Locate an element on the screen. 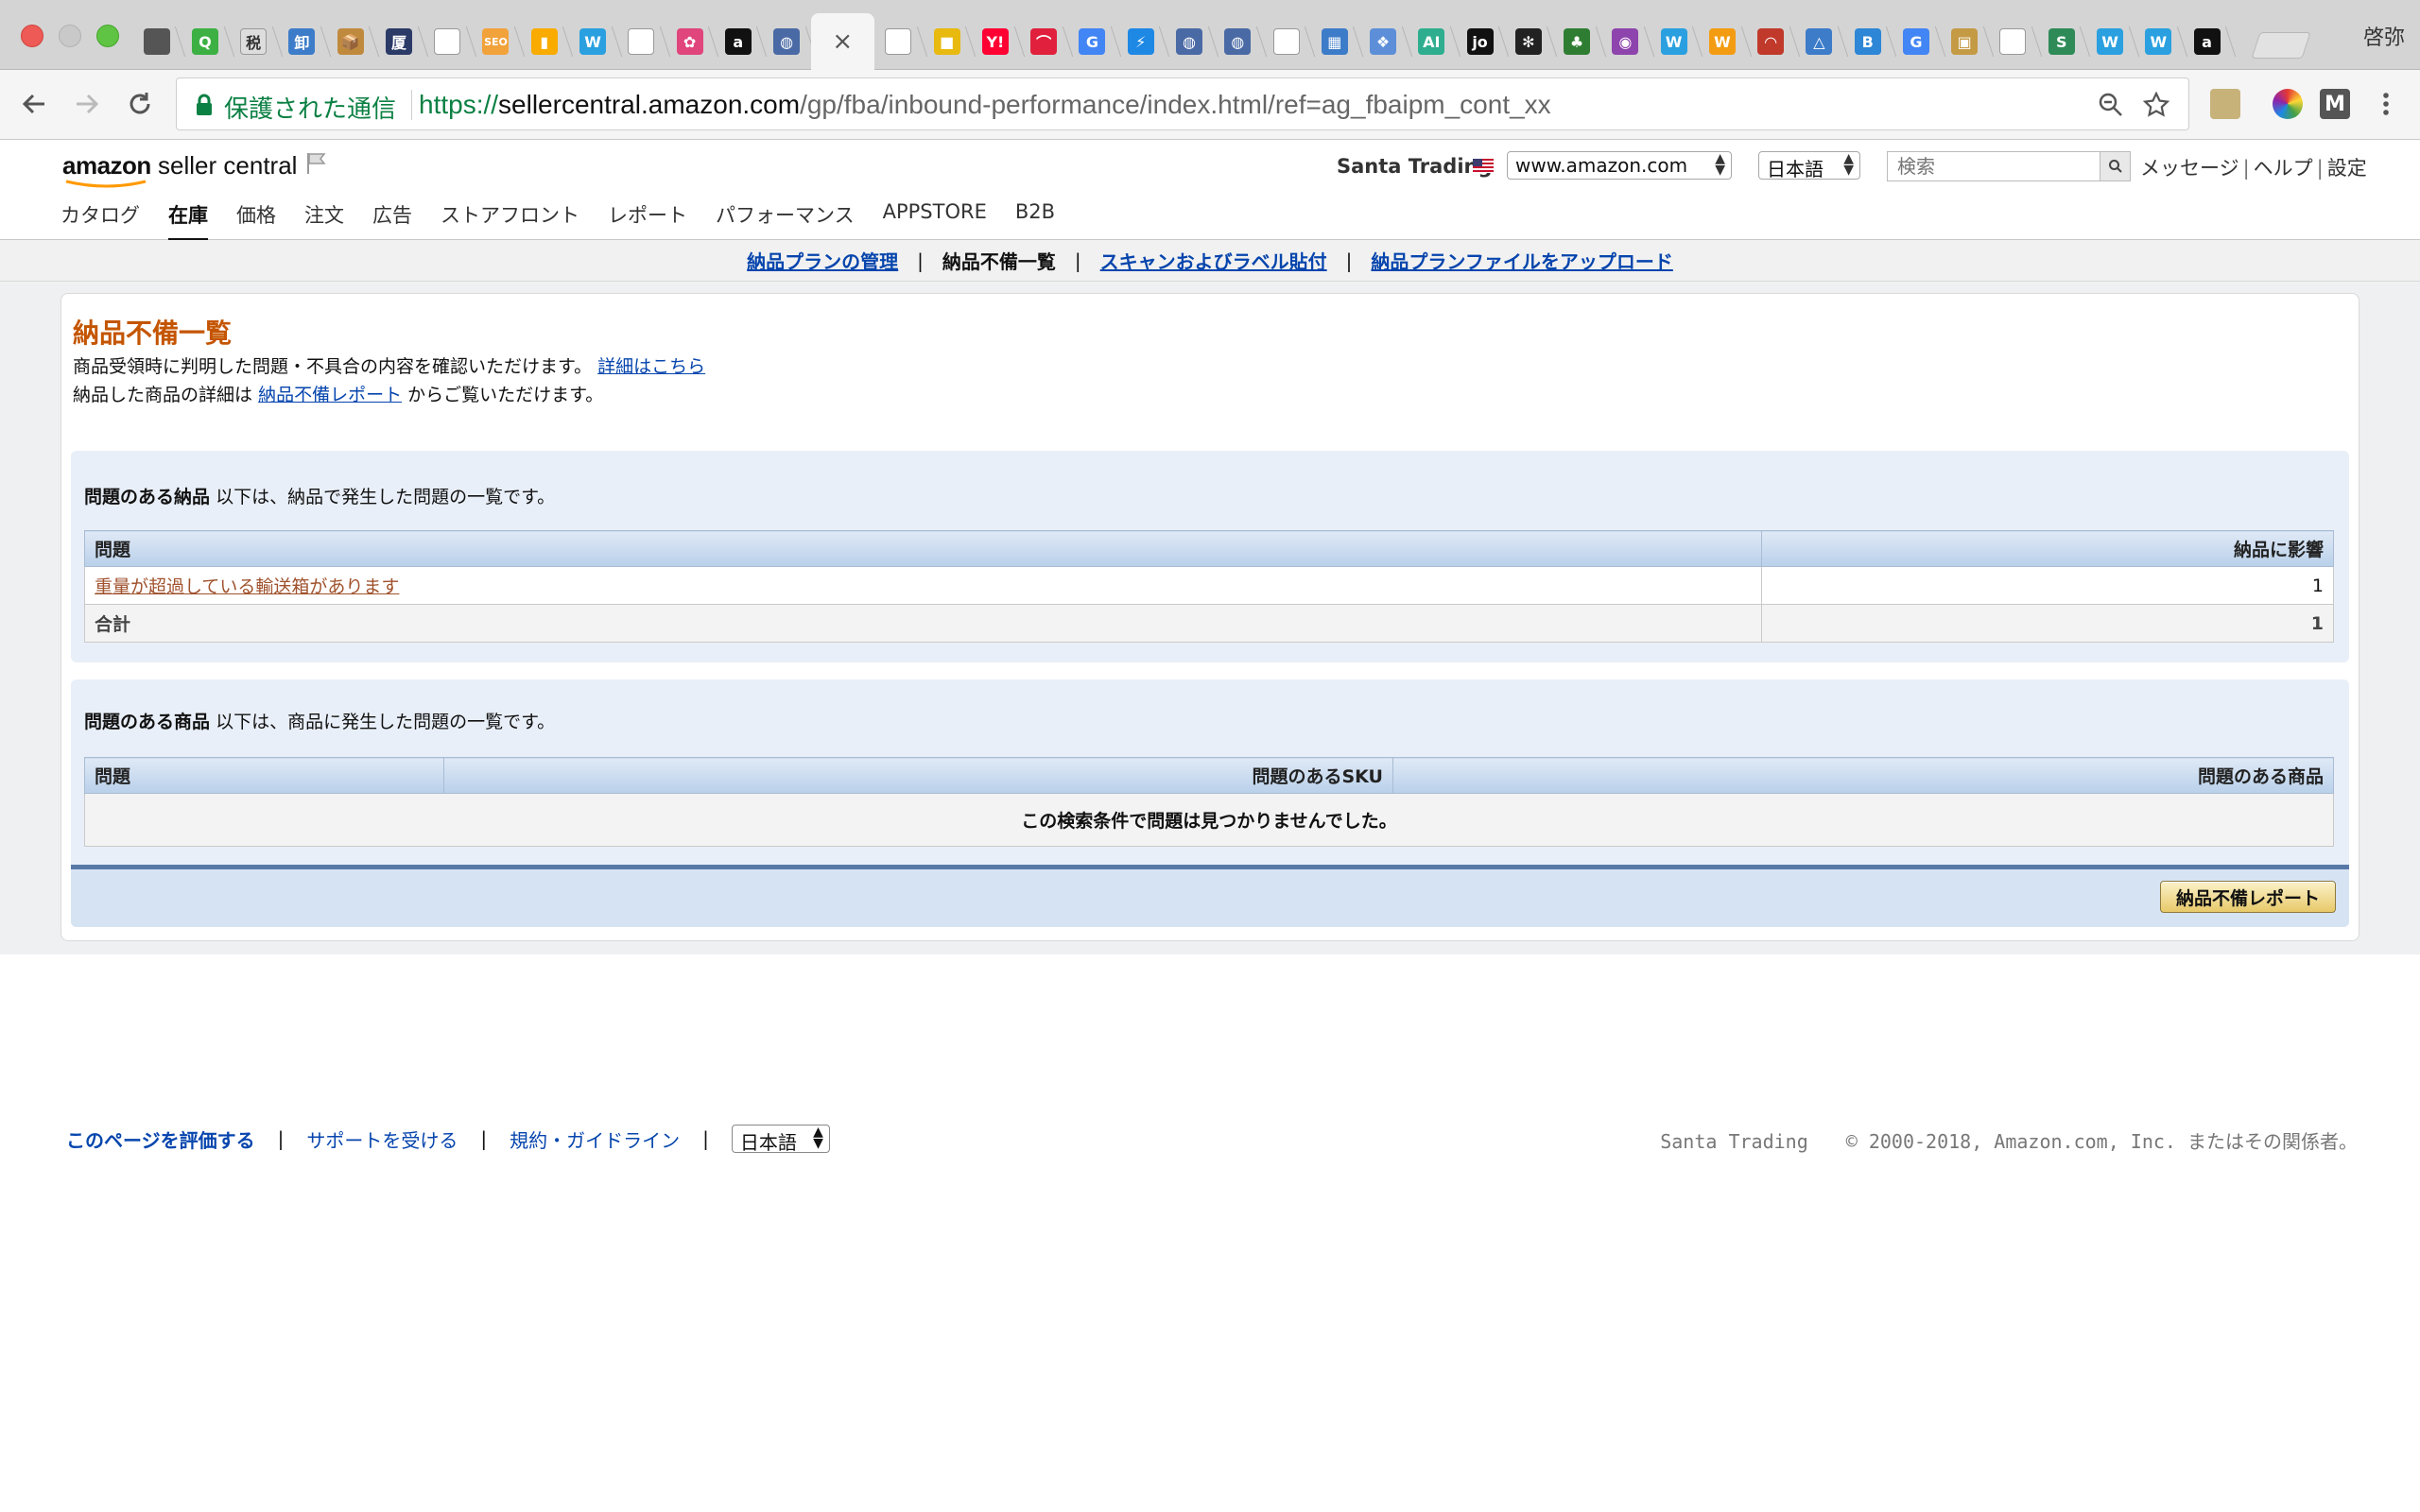  forward-button is located at coordinates (87, 104).